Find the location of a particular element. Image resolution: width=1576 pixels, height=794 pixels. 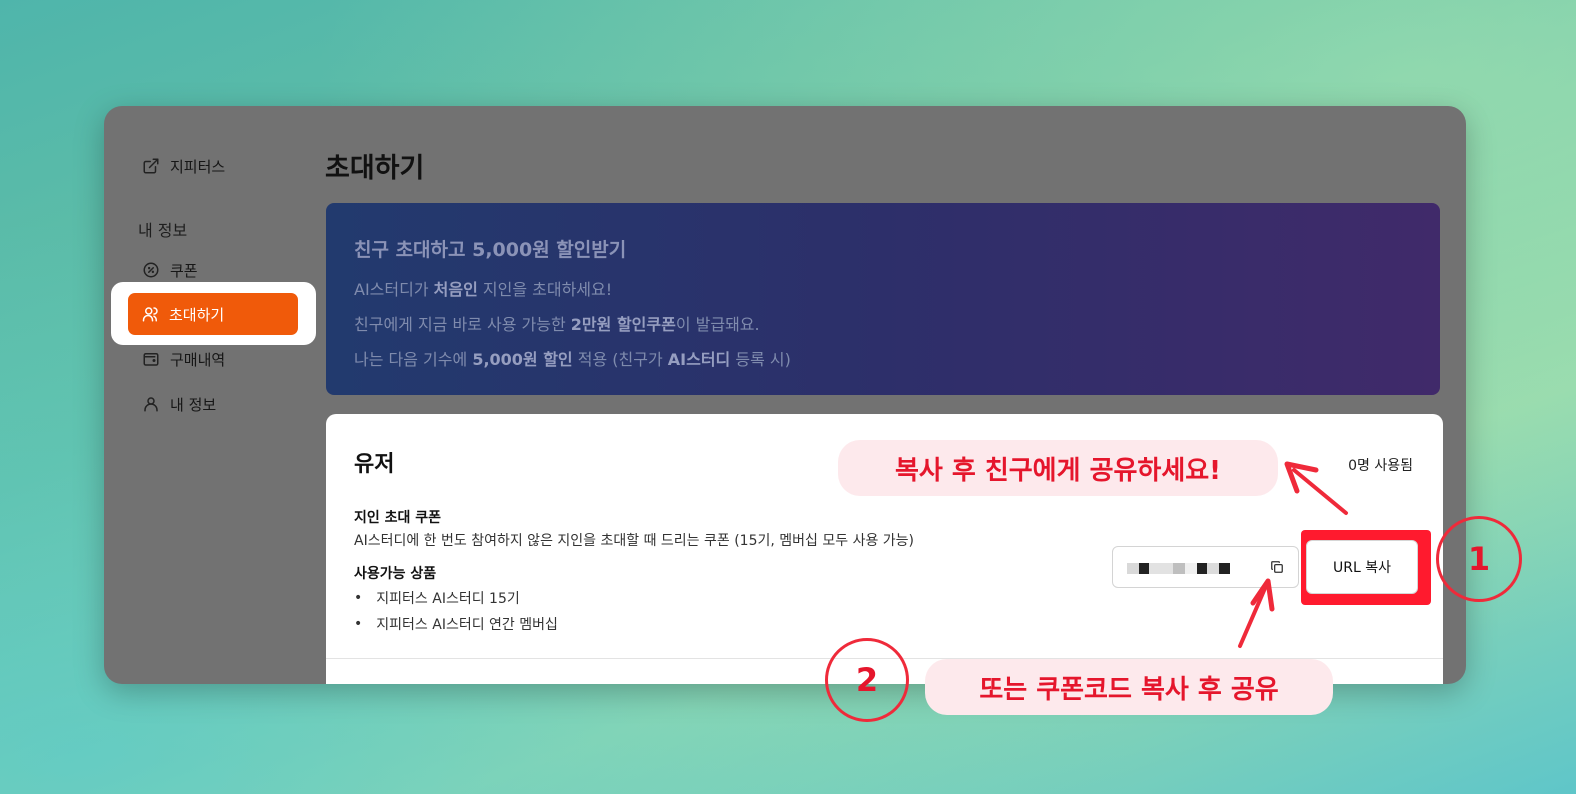

banner-title: 친구 초대하고 5,000원 할인받기 is located at coordinates (490, 250).